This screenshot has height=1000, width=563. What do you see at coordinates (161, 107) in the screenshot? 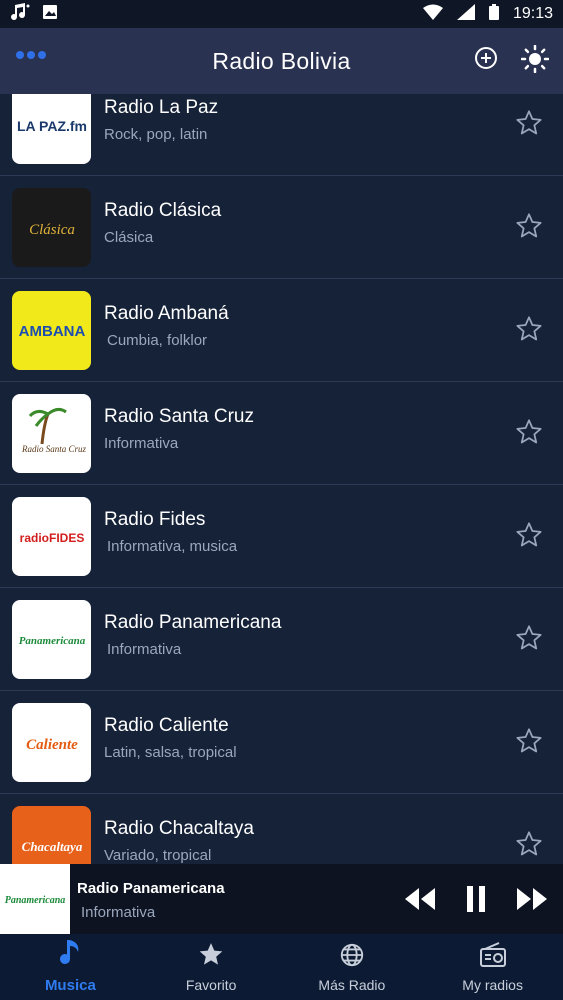
I see `station-name: Radio La Paz` at bounding box center [161, 107].